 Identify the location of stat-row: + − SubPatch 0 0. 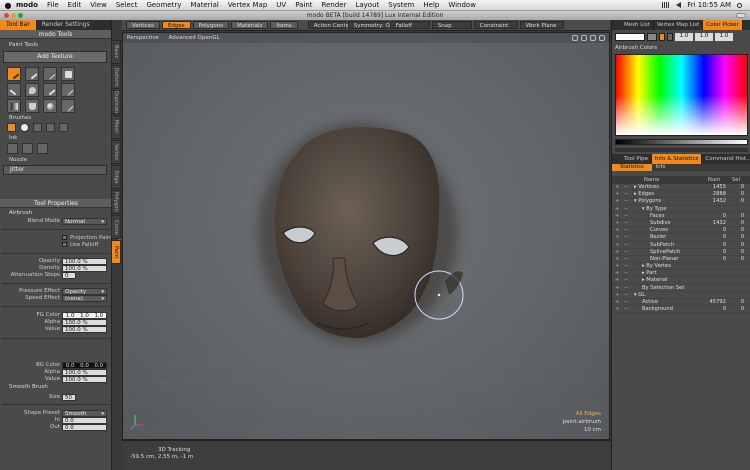
(681, 245).